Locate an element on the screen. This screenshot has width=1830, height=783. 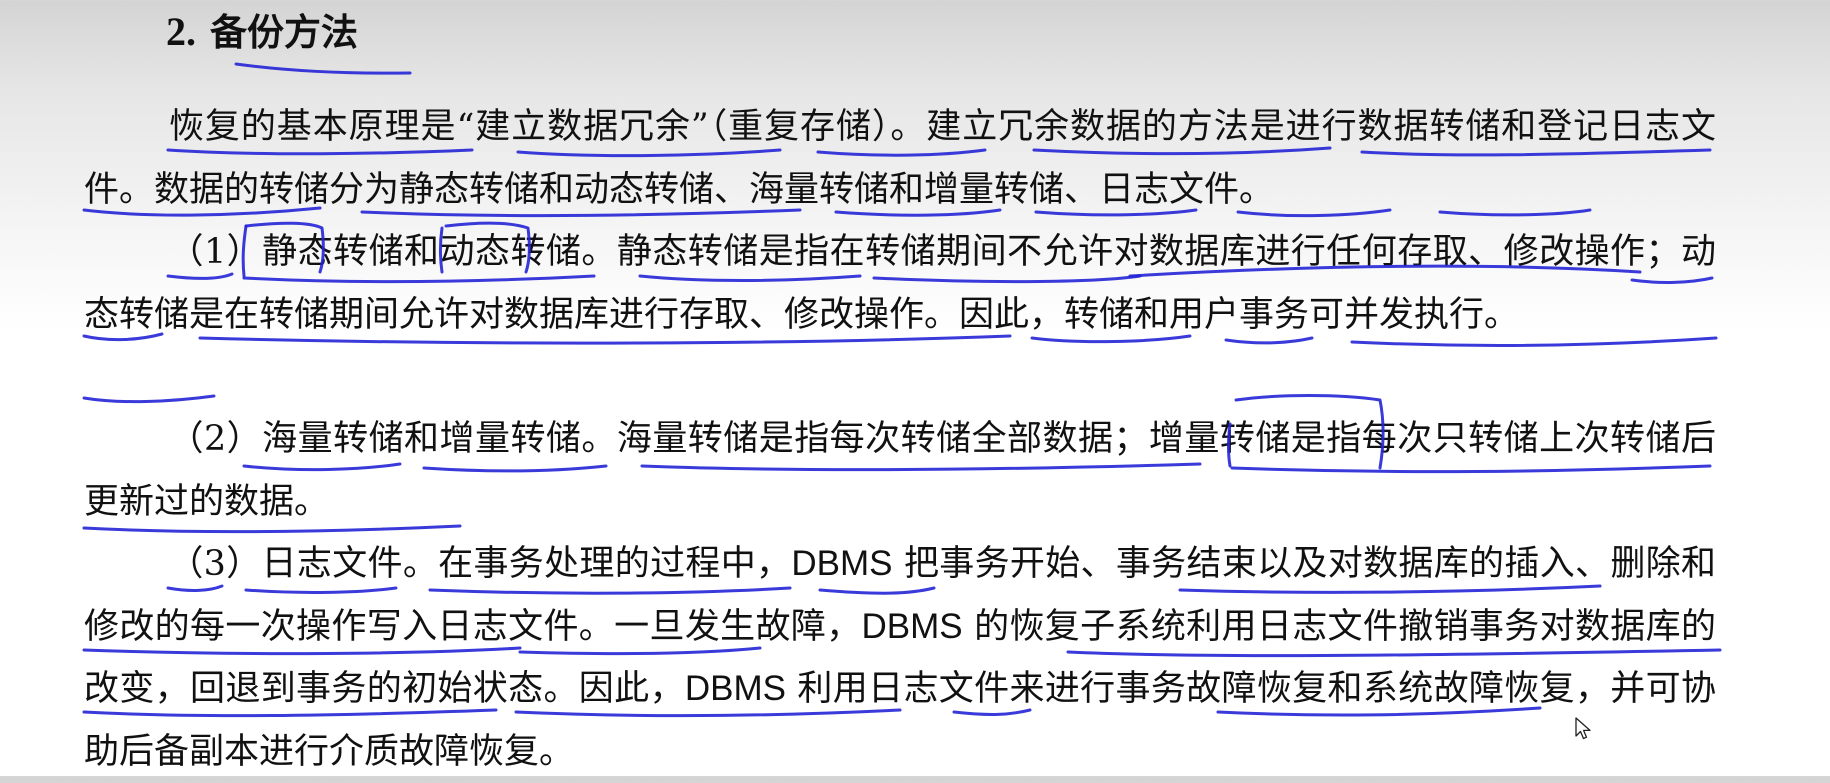
underline-p2 is located at coordinates (149, 399).